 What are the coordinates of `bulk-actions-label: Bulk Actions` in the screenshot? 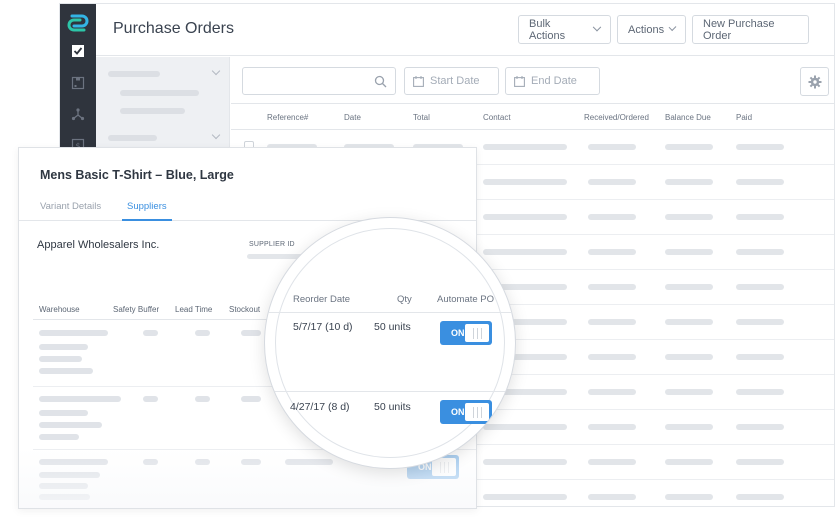 It's located at (547, 29).